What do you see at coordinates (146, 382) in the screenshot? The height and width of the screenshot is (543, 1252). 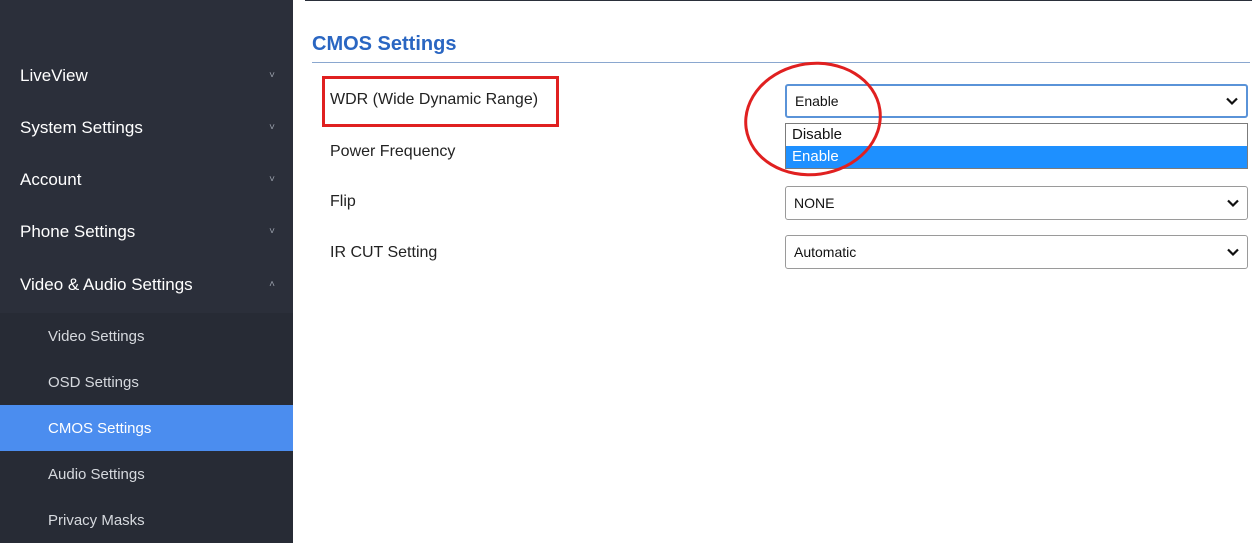 I see `sidebar-subitem-osd-settings: OSD Settings` at bounding box center [146, 382].